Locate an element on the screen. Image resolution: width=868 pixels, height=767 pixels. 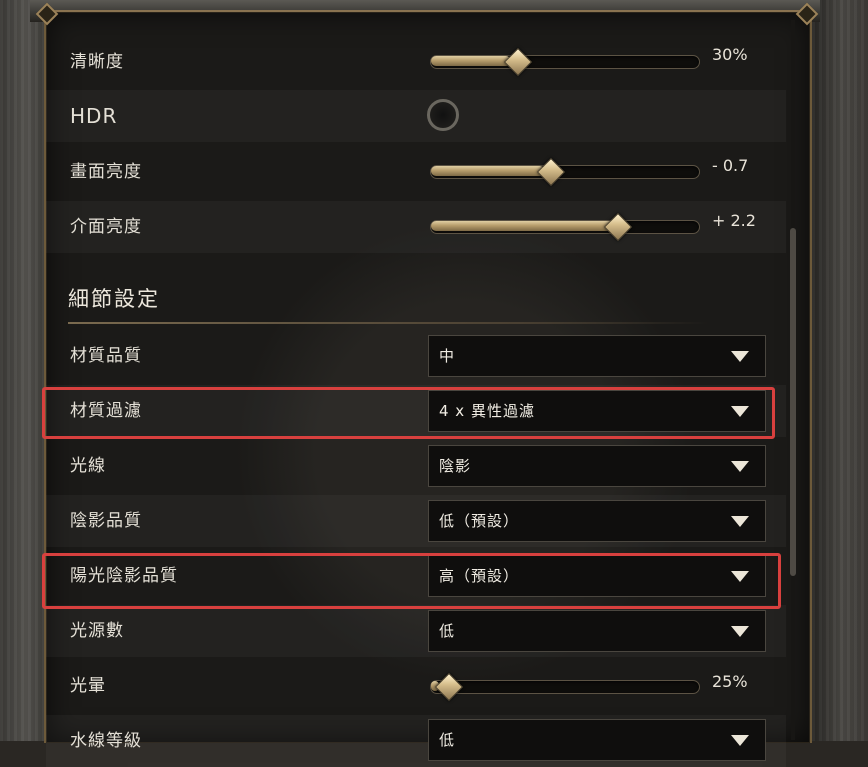
slider-track is located at coordinates (565, 687).